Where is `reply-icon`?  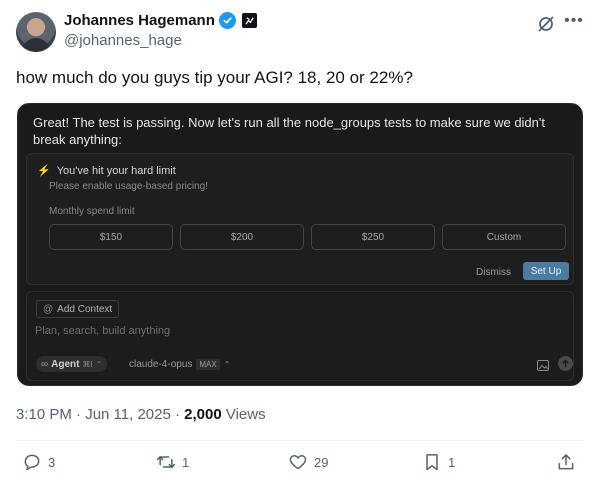
reply-icon is located at coordinates (32, 462).